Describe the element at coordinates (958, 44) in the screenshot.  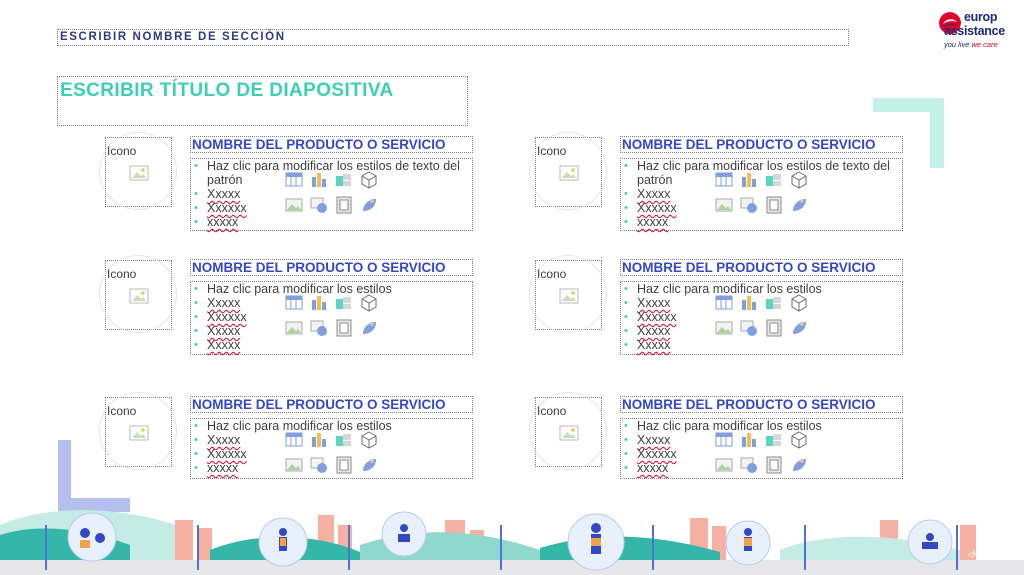
I see `logo-tagline-a: you live` at that location.